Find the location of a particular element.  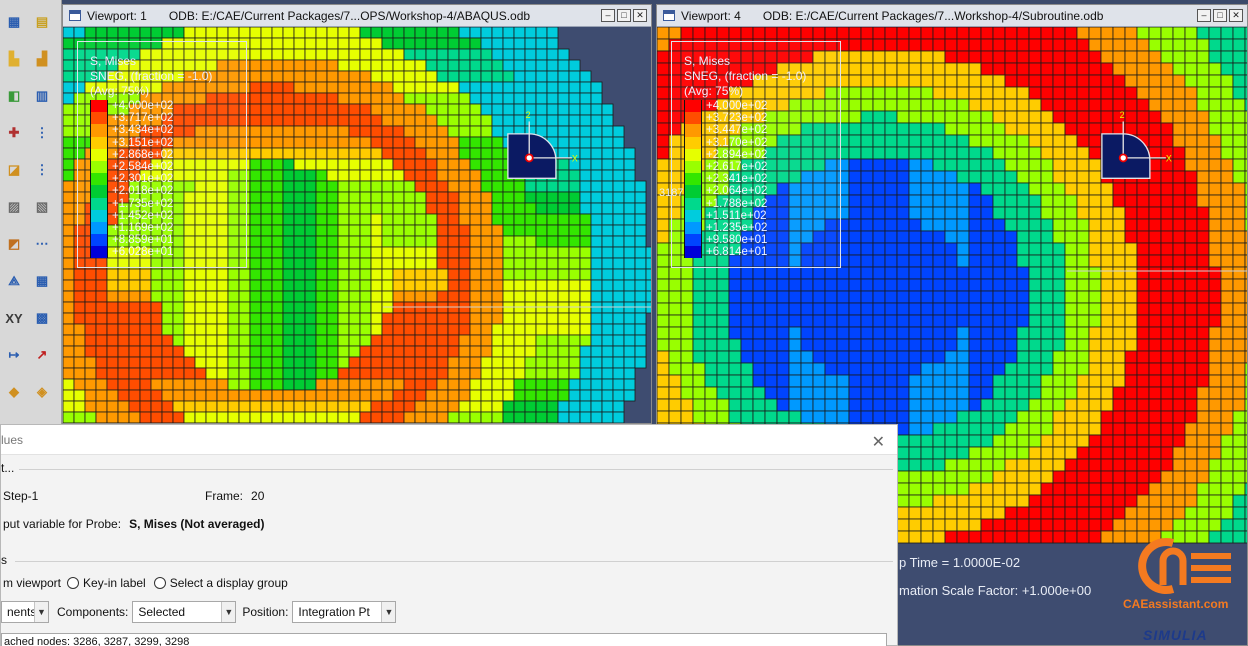

legend-value: +8.859e+01 is located at coordinates (143, 240).